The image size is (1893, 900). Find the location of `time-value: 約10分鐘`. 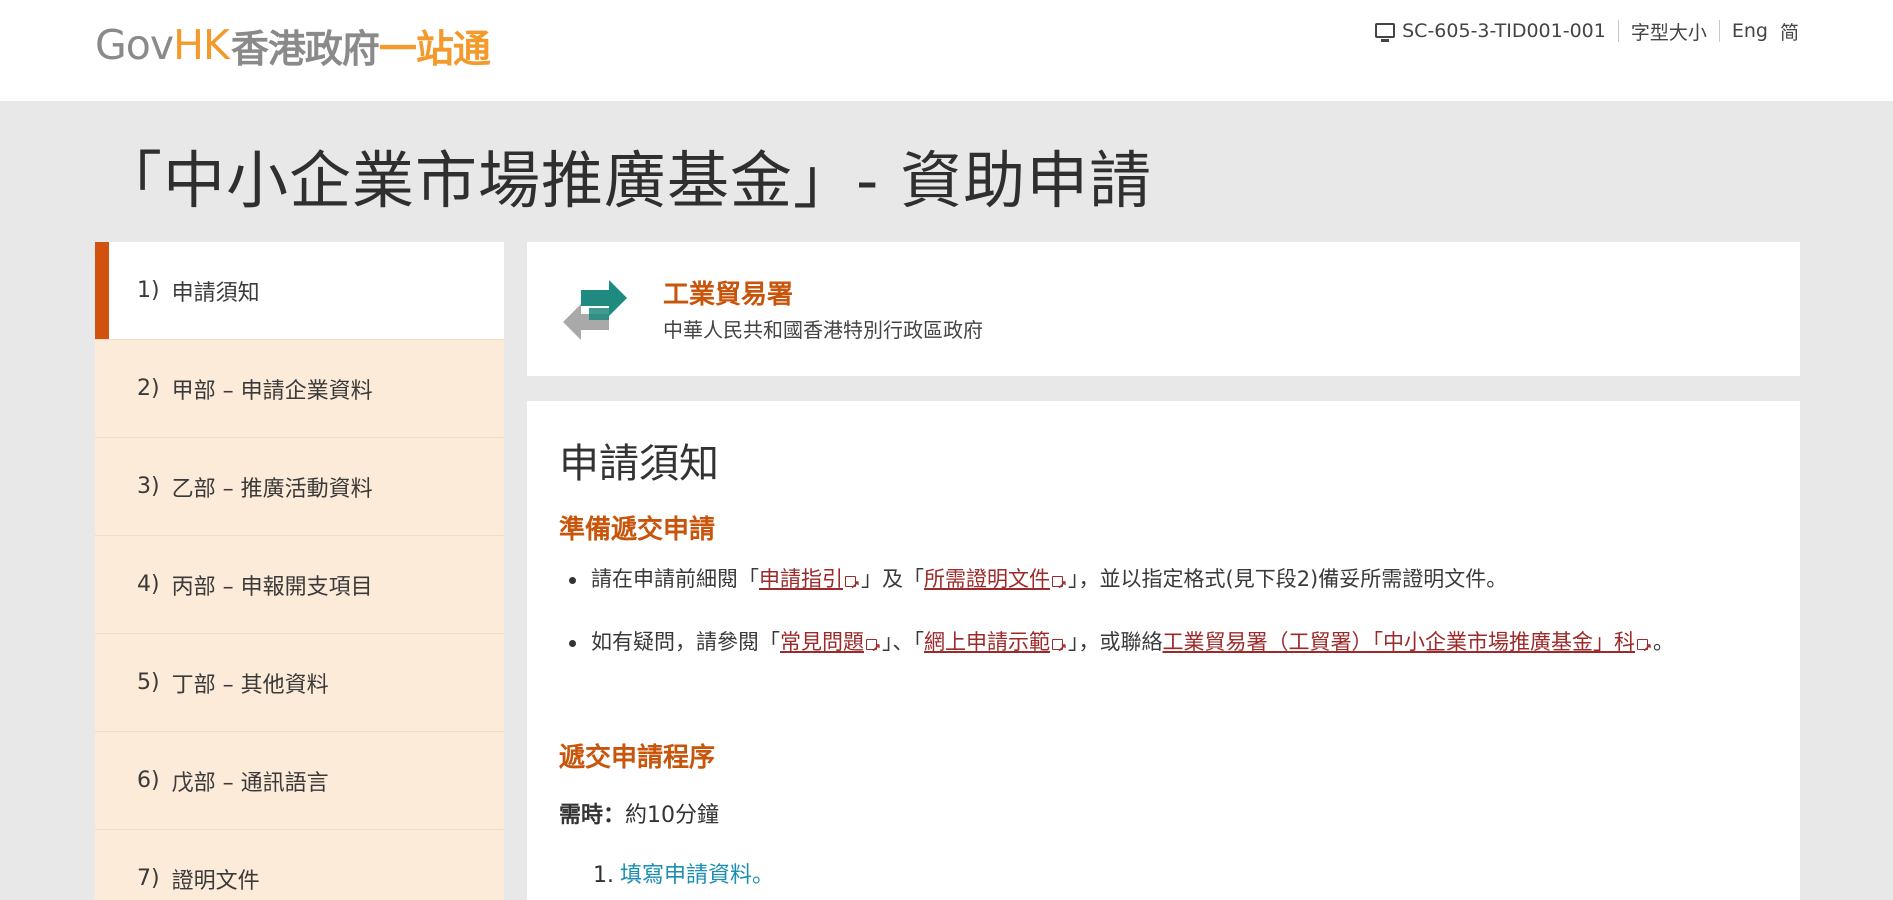

time-value: 約10分鐘 is located at coordinates (672, 815).